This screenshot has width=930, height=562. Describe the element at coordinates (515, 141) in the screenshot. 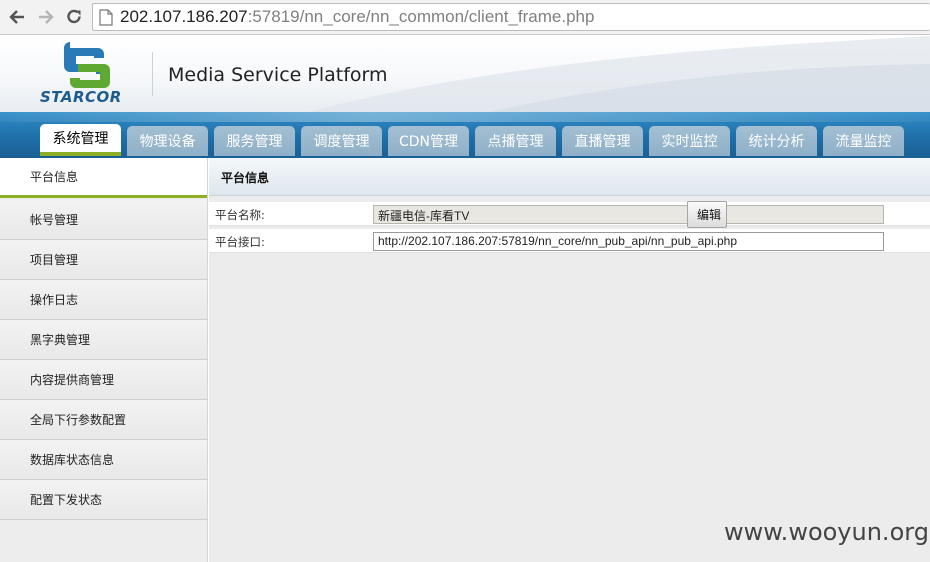

I see `tab-vod: 点播管理` at that location.